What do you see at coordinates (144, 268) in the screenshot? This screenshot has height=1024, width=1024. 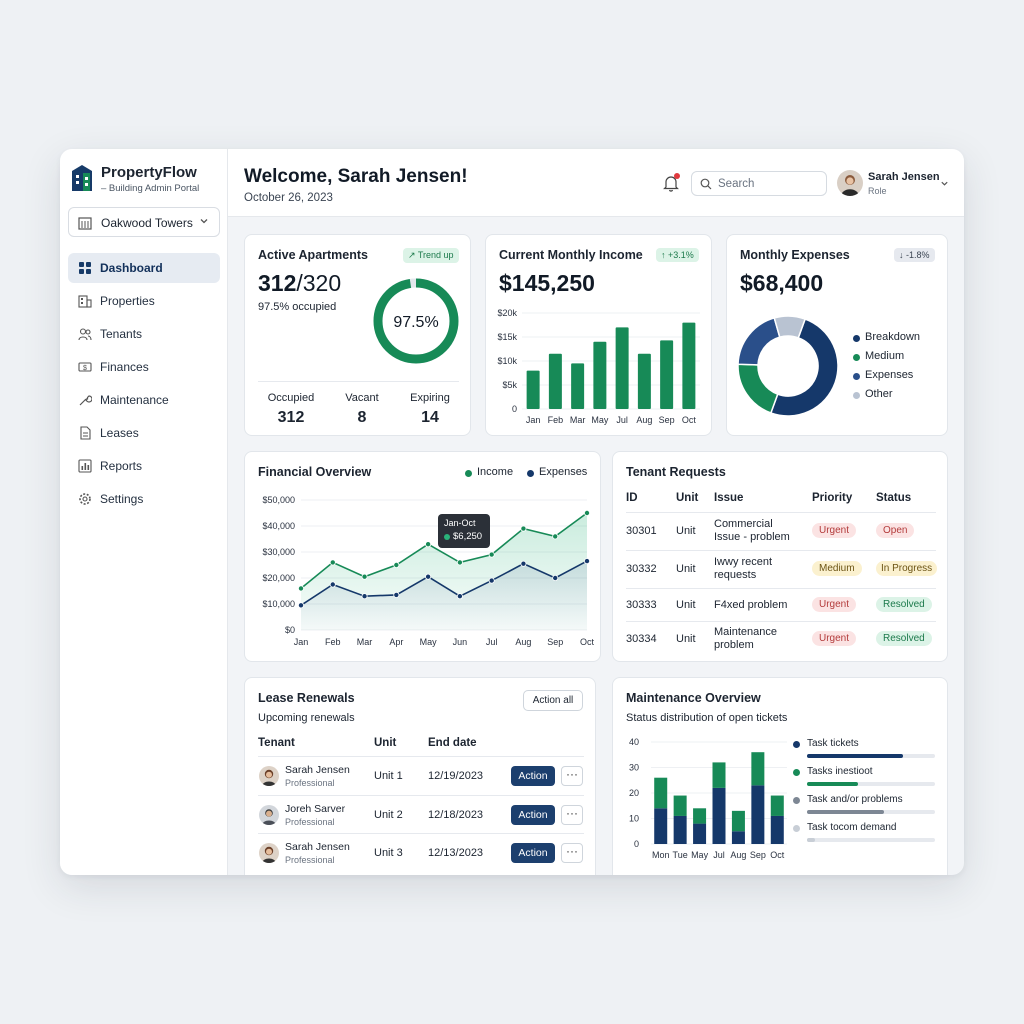 I see `sidebar-item-dashboard: Dashboard` at bounding box center [144, 268].